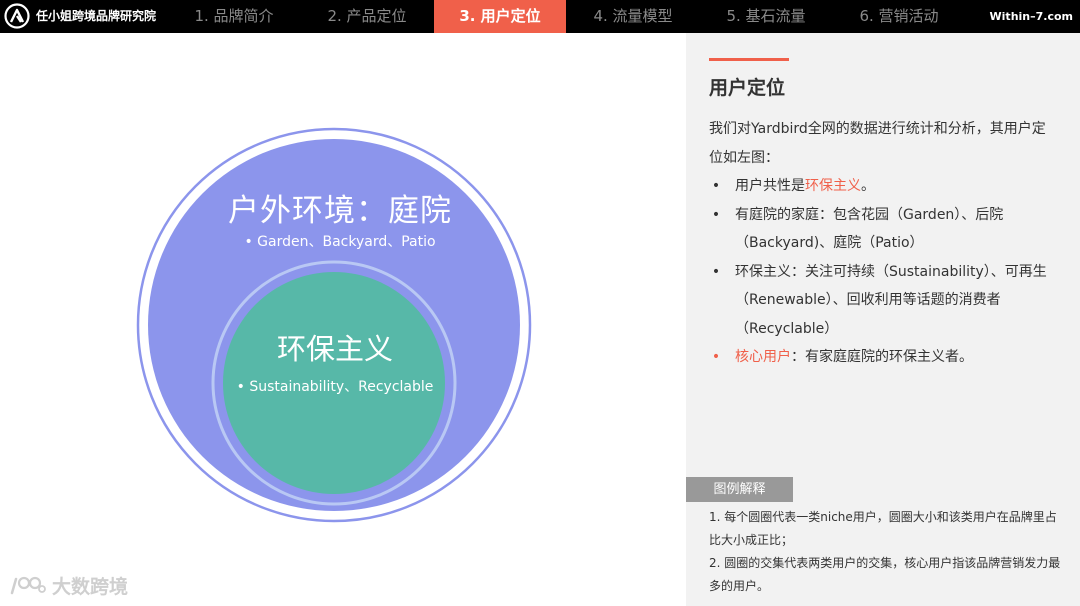  I want to click on legend-item: 2. 圆圈的交集代表两类用户的交集，核心用户指该品牌营销发力最多的用户。, so click(885, 574).